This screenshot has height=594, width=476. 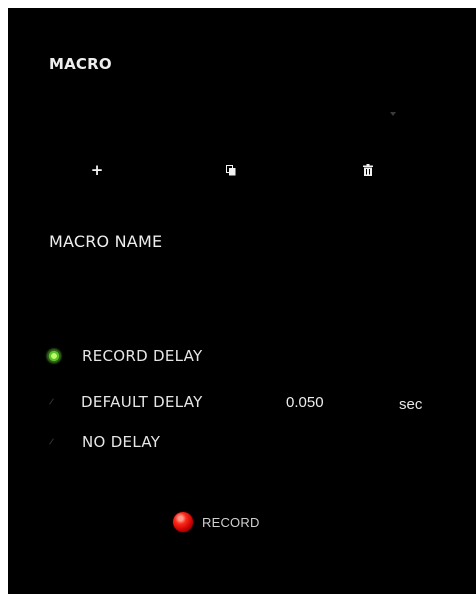 I want to click on plus-icon: +, so click(x=97, y=170).